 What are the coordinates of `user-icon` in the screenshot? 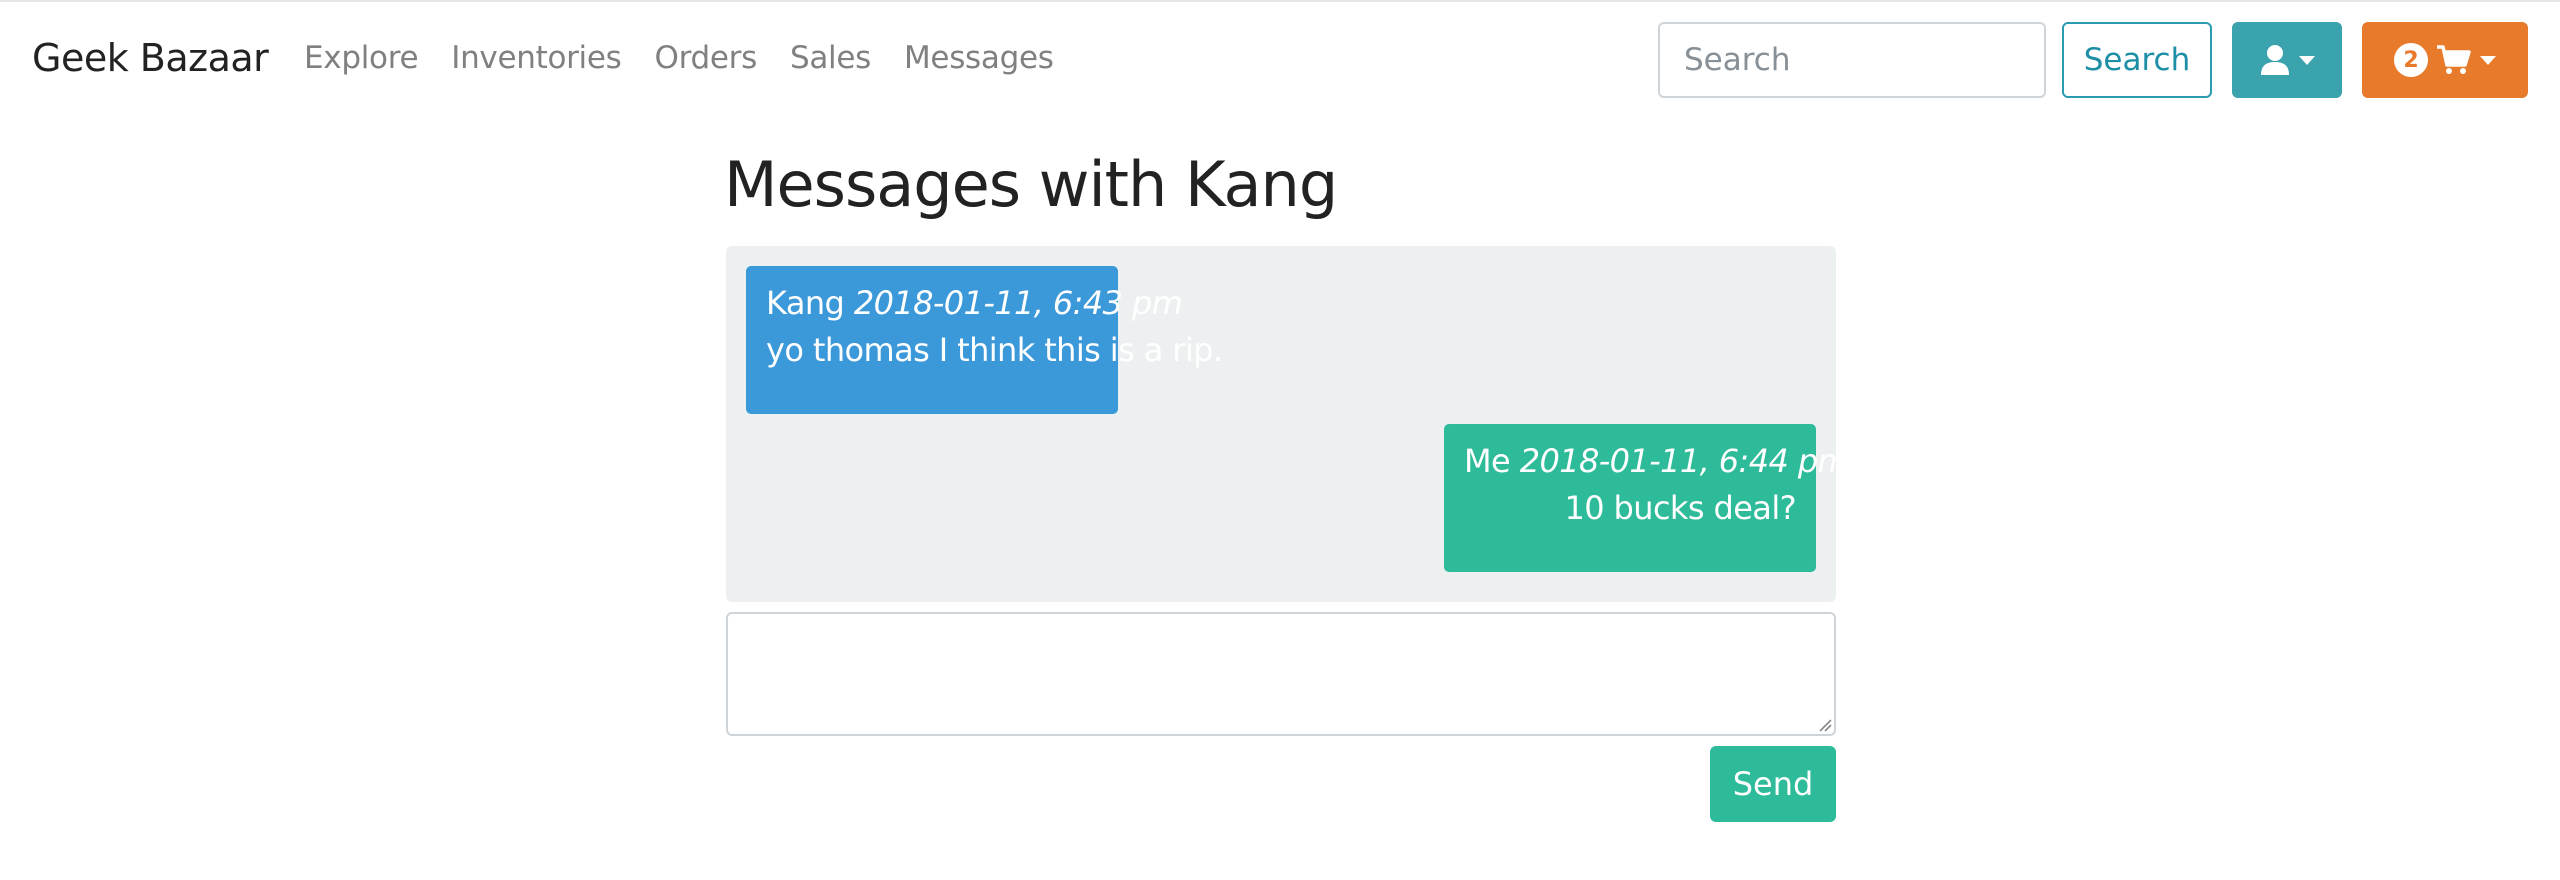 It's located at (2275, 60).